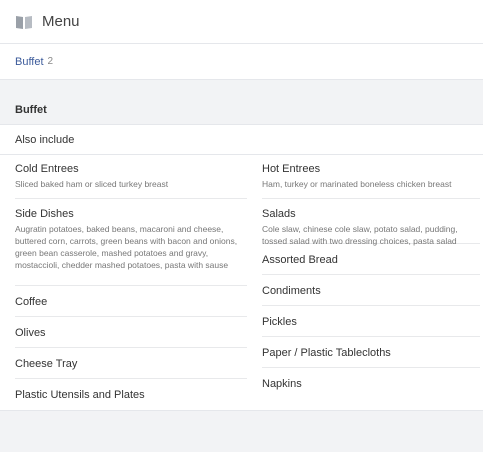  Describe the element at coordinates (241, 87) in the screenshot. I see `spacer` at that location.